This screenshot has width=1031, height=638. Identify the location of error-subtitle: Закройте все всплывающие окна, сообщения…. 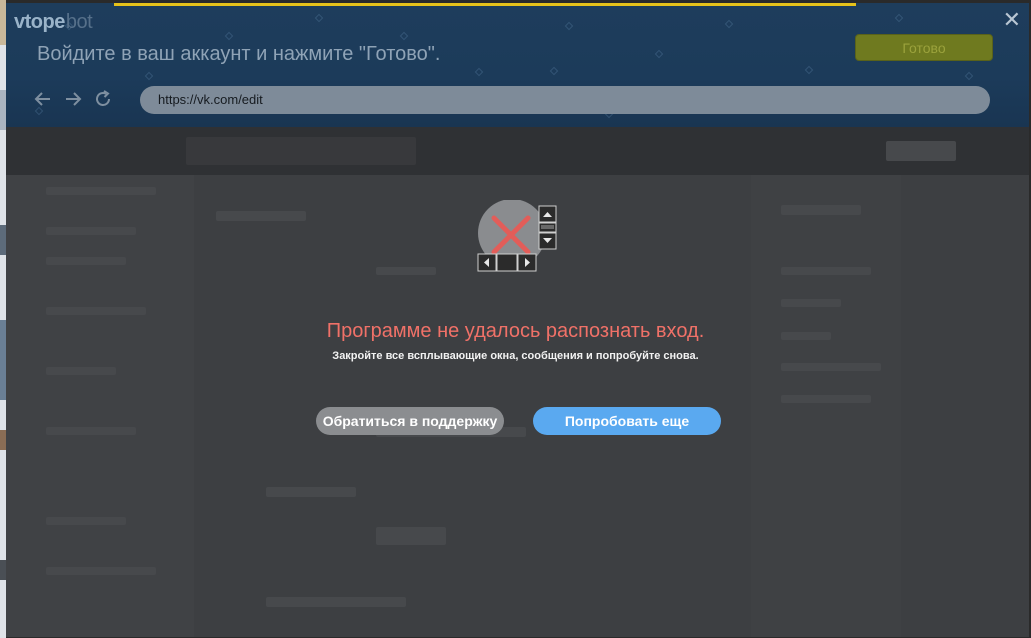
(515, 356).